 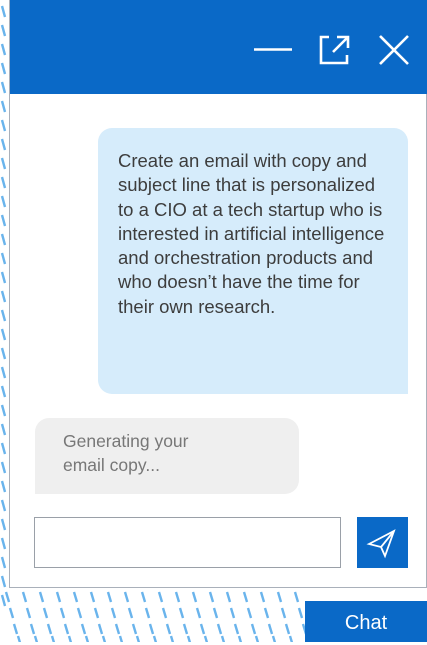 I want to click on close-button, so click(x=394, y=50).